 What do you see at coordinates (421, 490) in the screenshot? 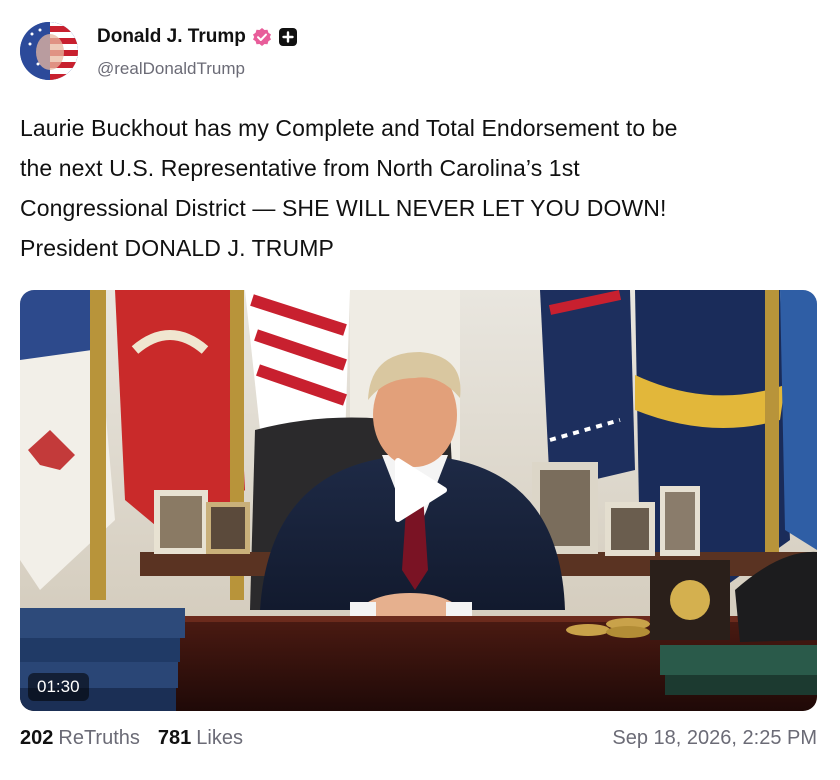
I see `play-icon` at bounding box center [421, 490].